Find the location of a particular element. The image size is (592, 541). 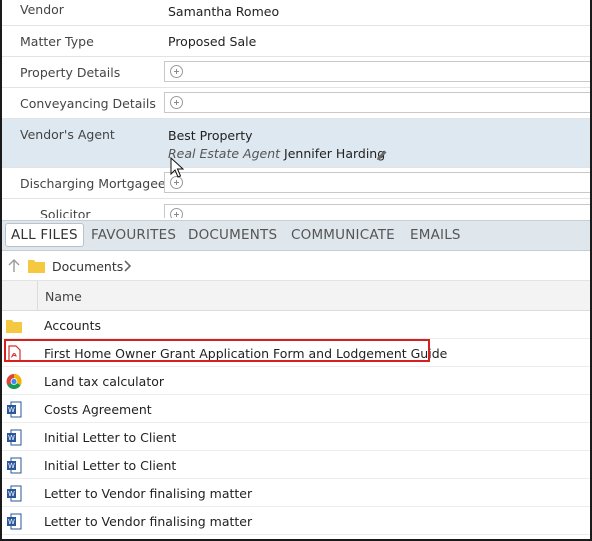

name-column-header: Name is located at coordinates (63, 296).